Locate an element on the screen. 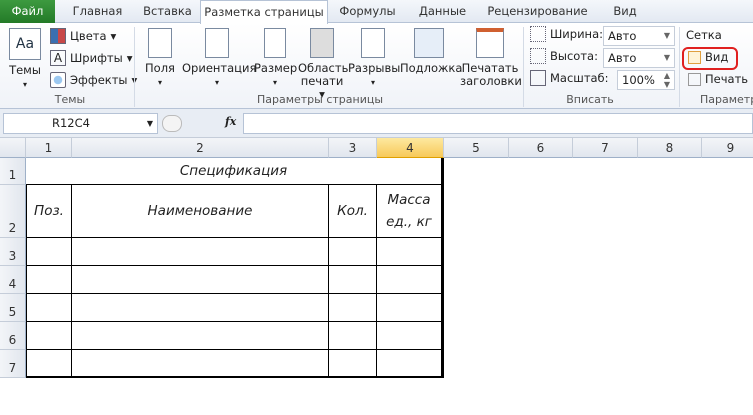 The image size is (753, 415). background-button: Подложка is located at coordinates (431, 51).